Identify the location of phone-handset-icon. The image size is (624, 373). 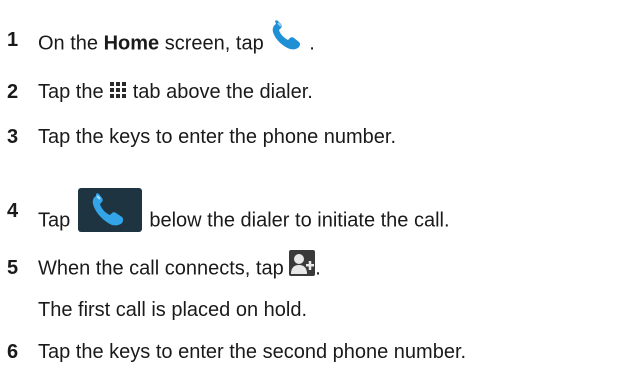
(289, 36).